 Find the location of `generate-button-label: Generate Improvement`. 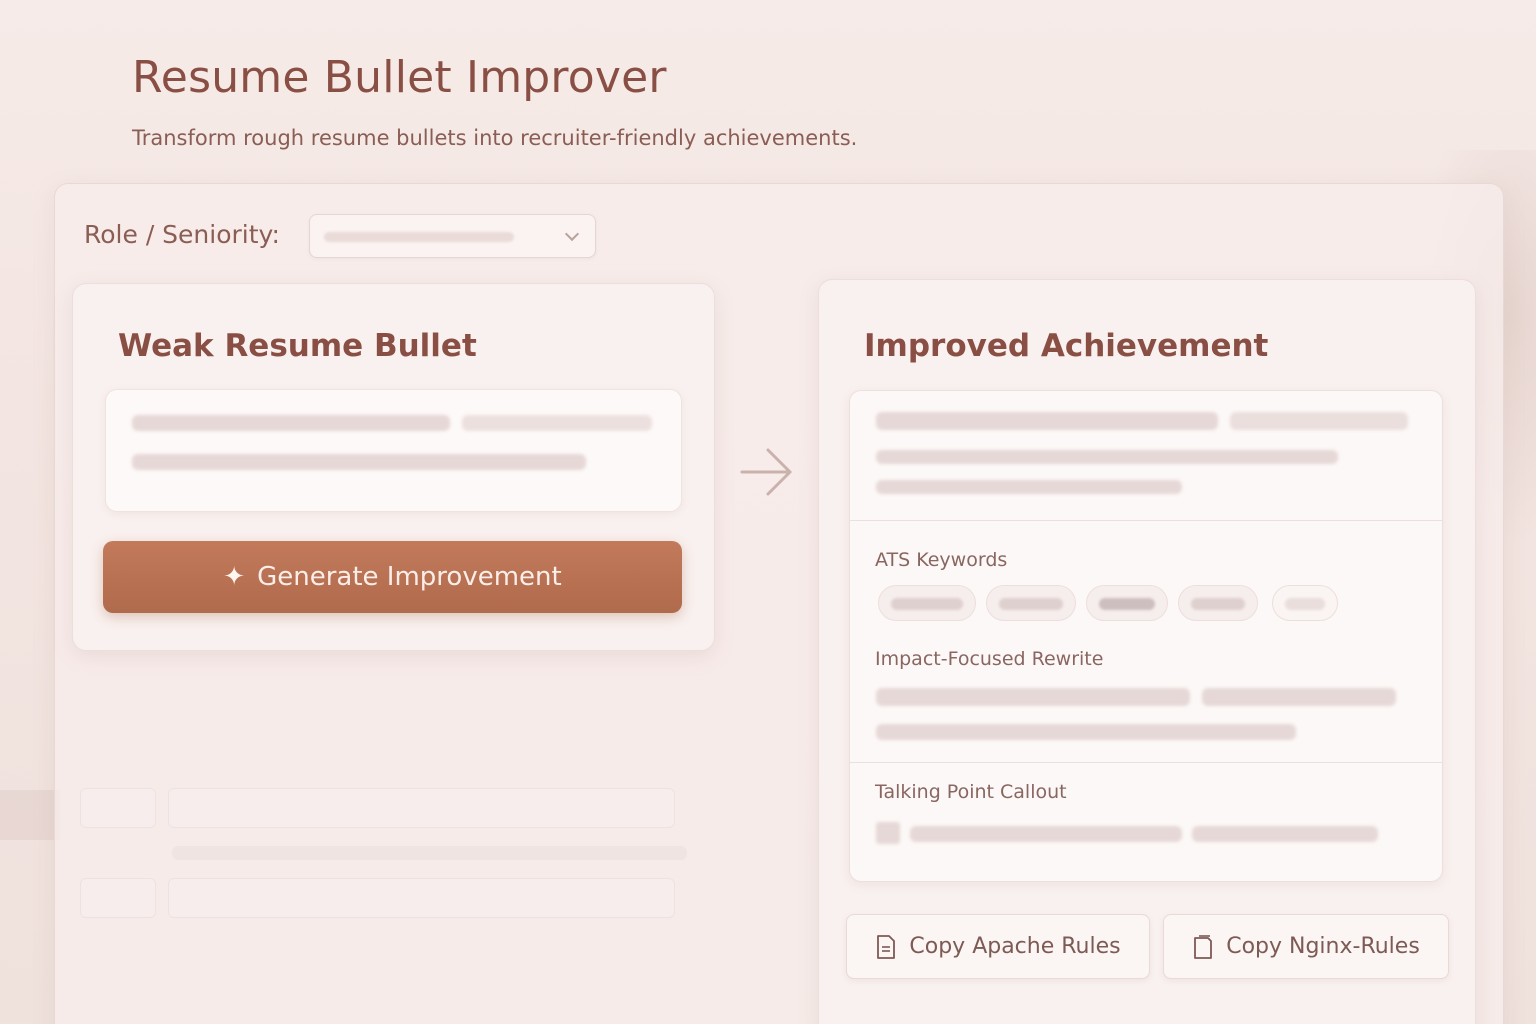

generate-button-label: Generate Improvement is located at coordinates (409, 577).